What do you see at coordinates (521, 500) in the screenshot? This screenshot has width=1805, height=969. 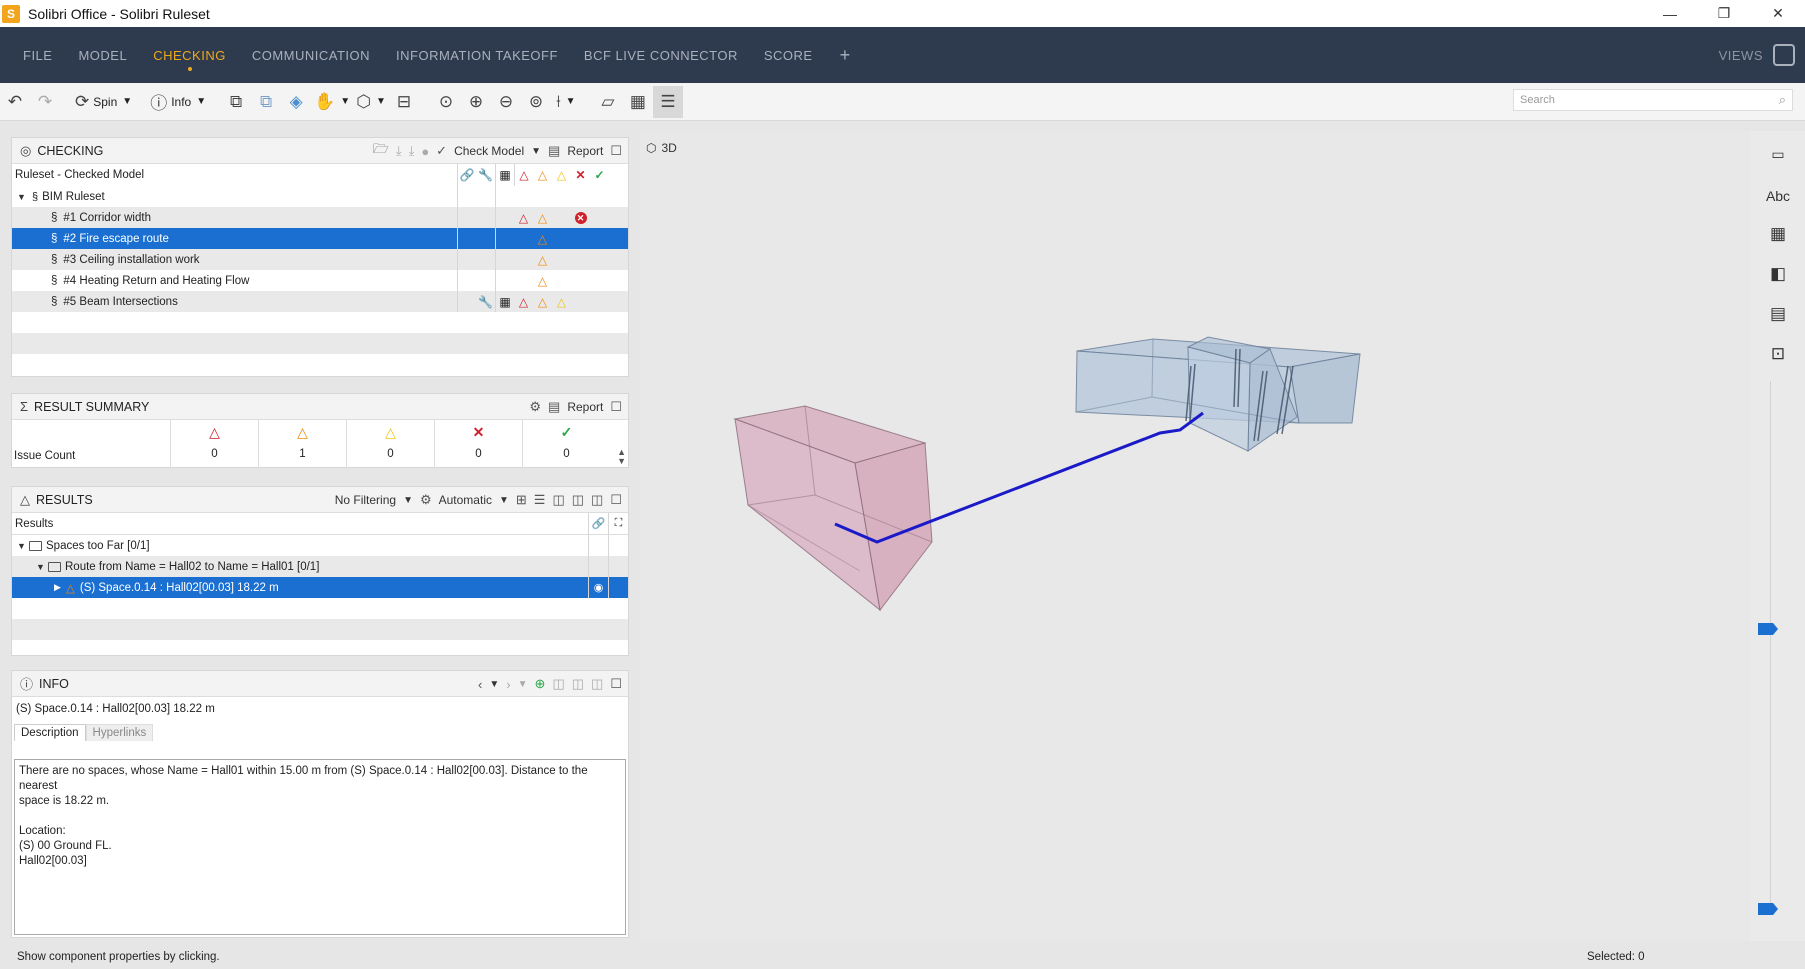 I see `tree-view-icon: ⊞` at bounding box center [521, 500].